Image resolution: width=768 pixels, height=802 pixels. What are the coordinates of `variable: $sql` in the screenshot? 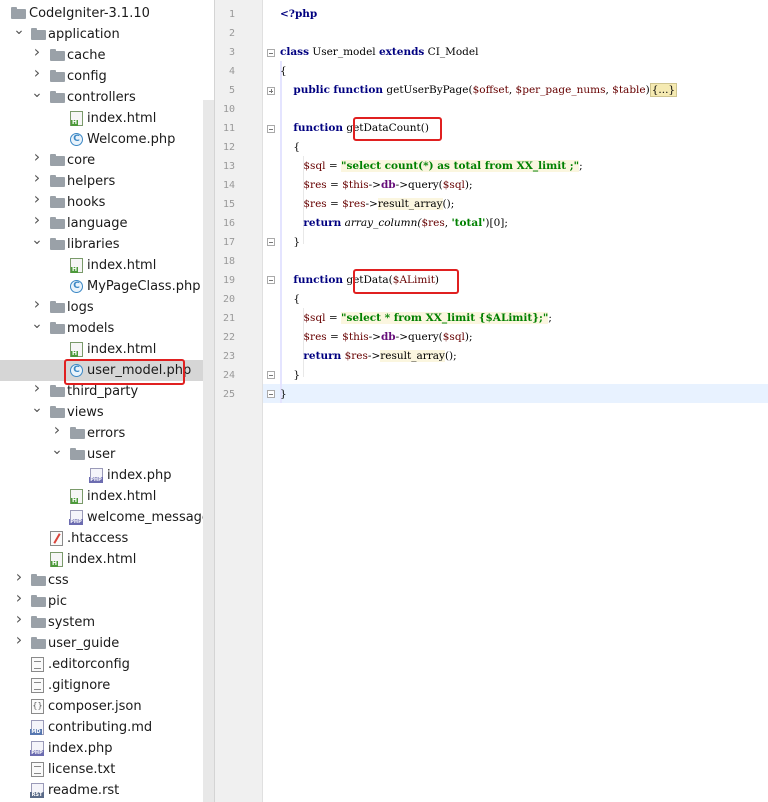 It's located at (314, 166).